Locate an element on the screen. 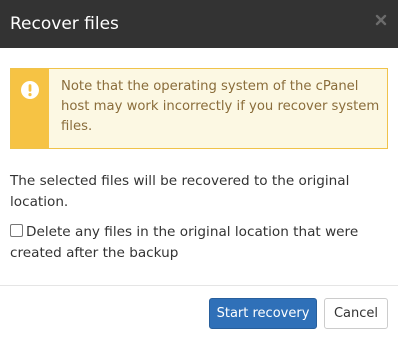 The image size is (398, 339). cancel-button: Cancel is located at coordinates (356, 313).